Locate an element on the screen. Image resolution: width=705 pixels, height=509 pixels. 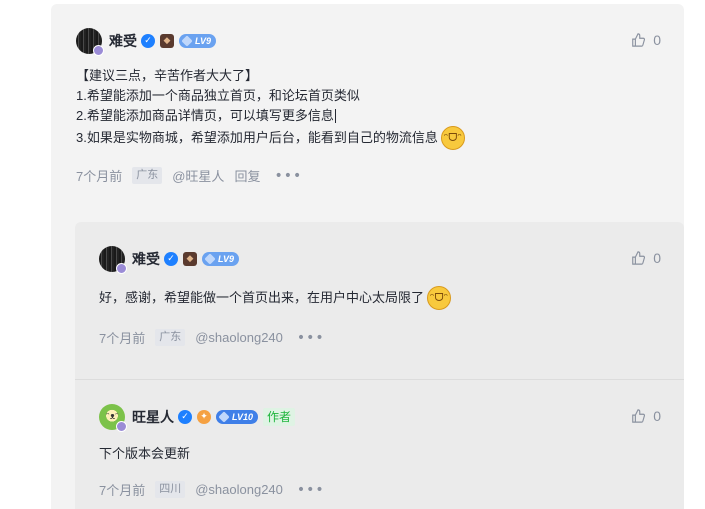
comment-meta: 7个月前 广东 @旺星人 回复 ••• is located at coordinates (368, 175).